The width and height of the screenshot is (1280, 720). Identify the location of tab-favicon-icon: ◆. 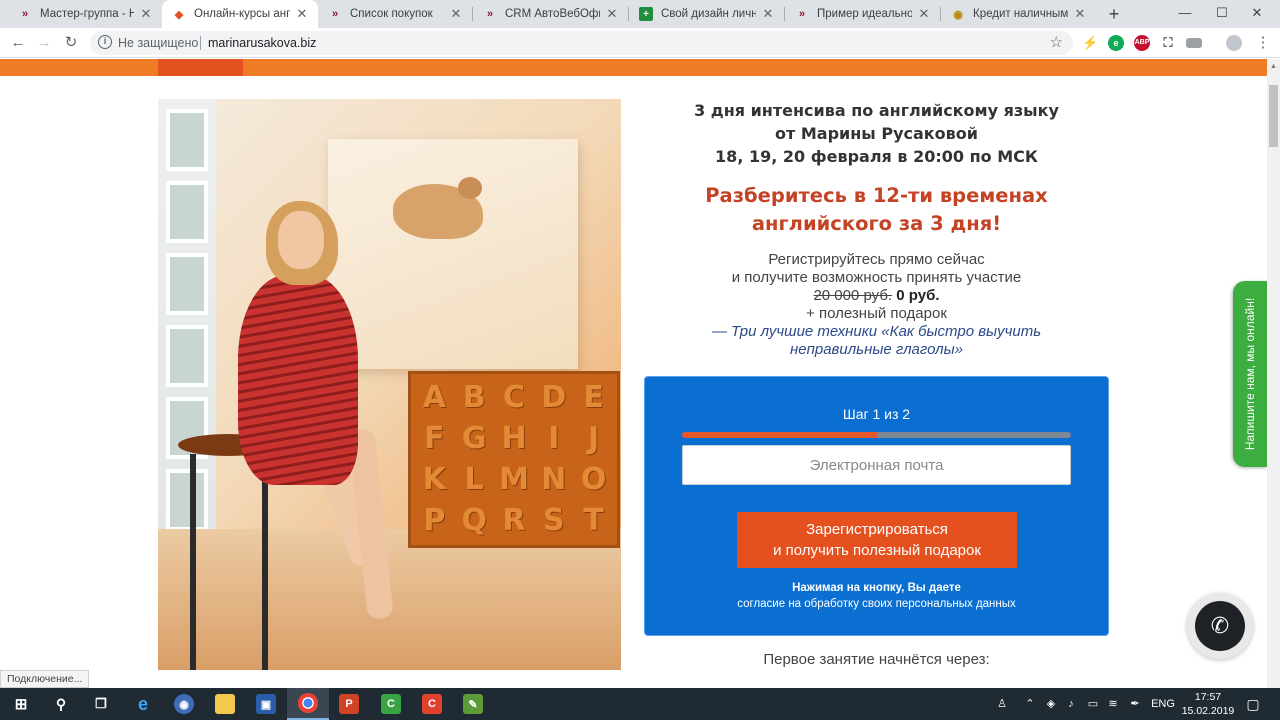
(179, 14).